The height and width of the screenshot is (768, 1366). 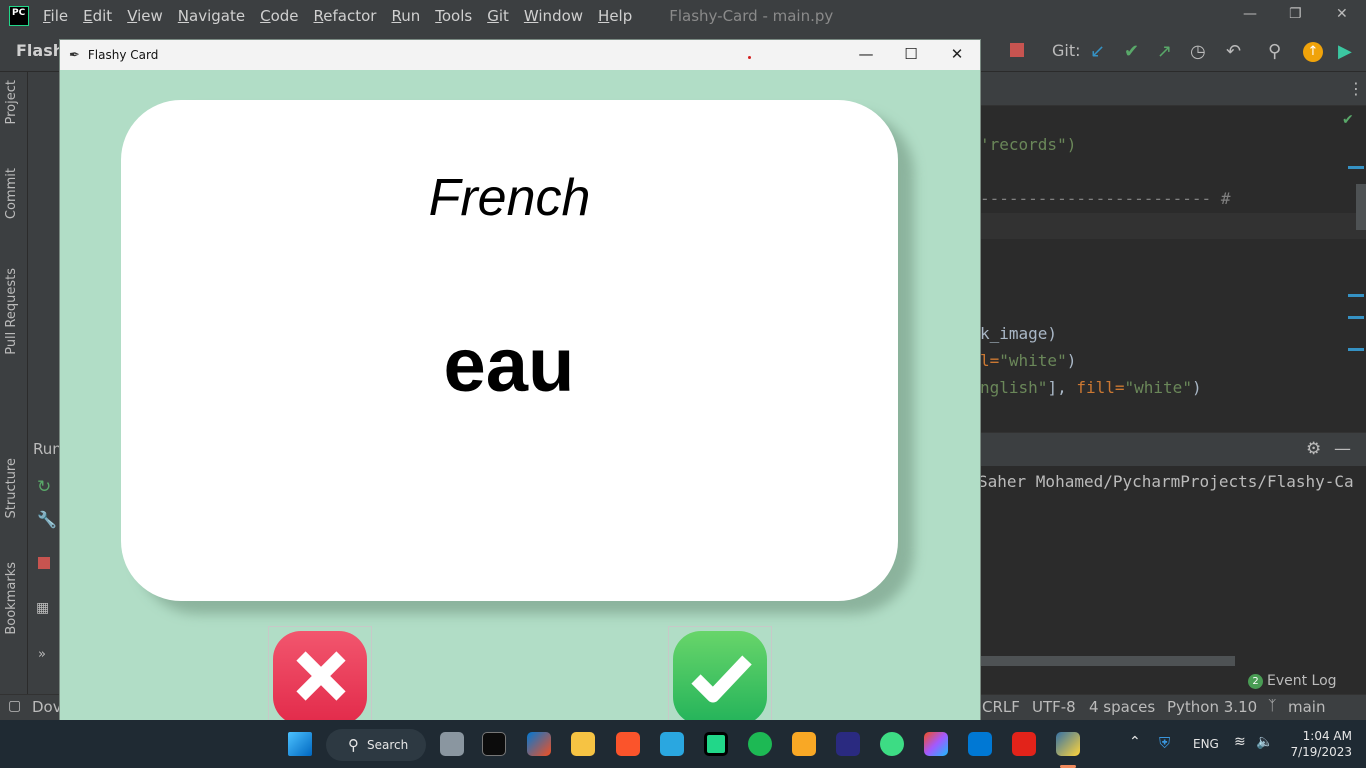 What do you see at coordinates (11, 102) in the screenshot?
I see `tab-project: Project` at bounding box center [11, 102].